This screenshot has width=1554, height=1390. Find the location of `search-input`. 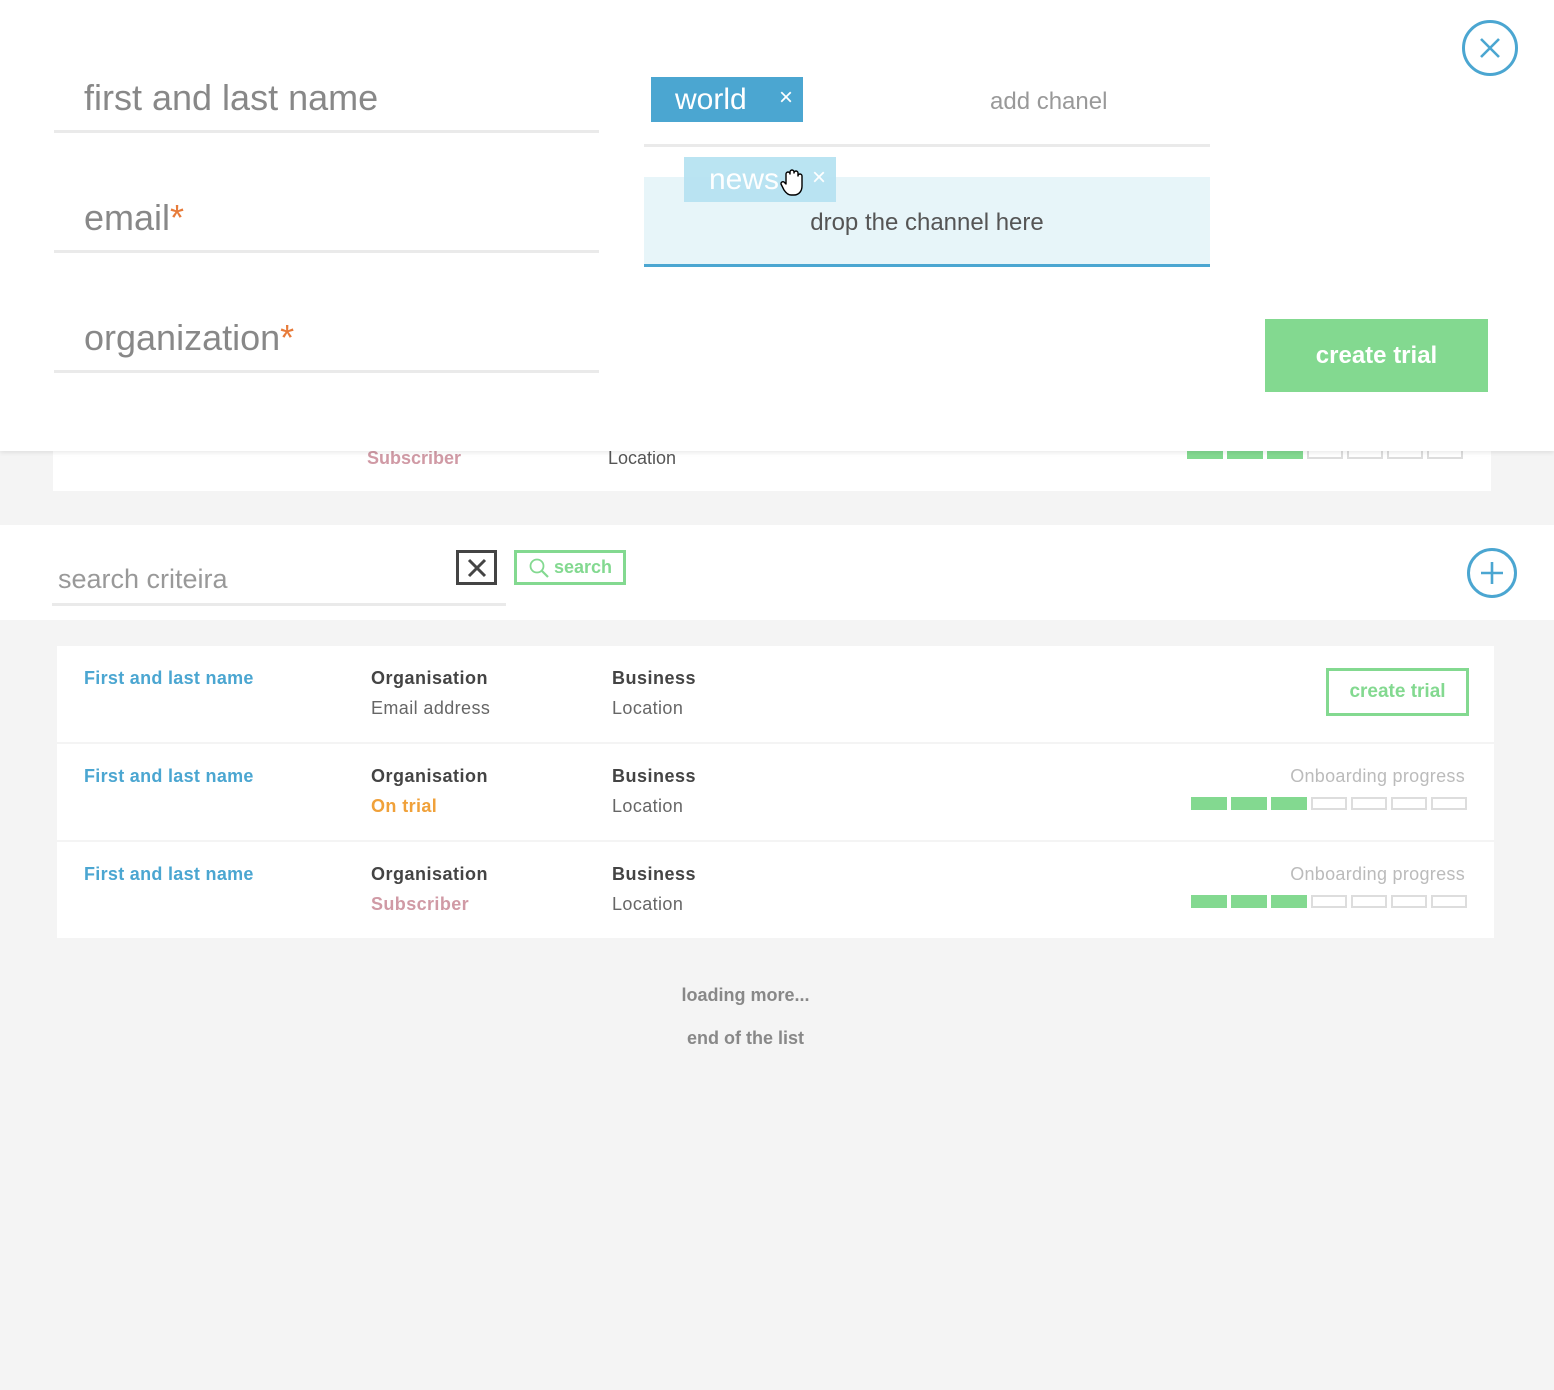

search-input is located at coordinates (279, 580).